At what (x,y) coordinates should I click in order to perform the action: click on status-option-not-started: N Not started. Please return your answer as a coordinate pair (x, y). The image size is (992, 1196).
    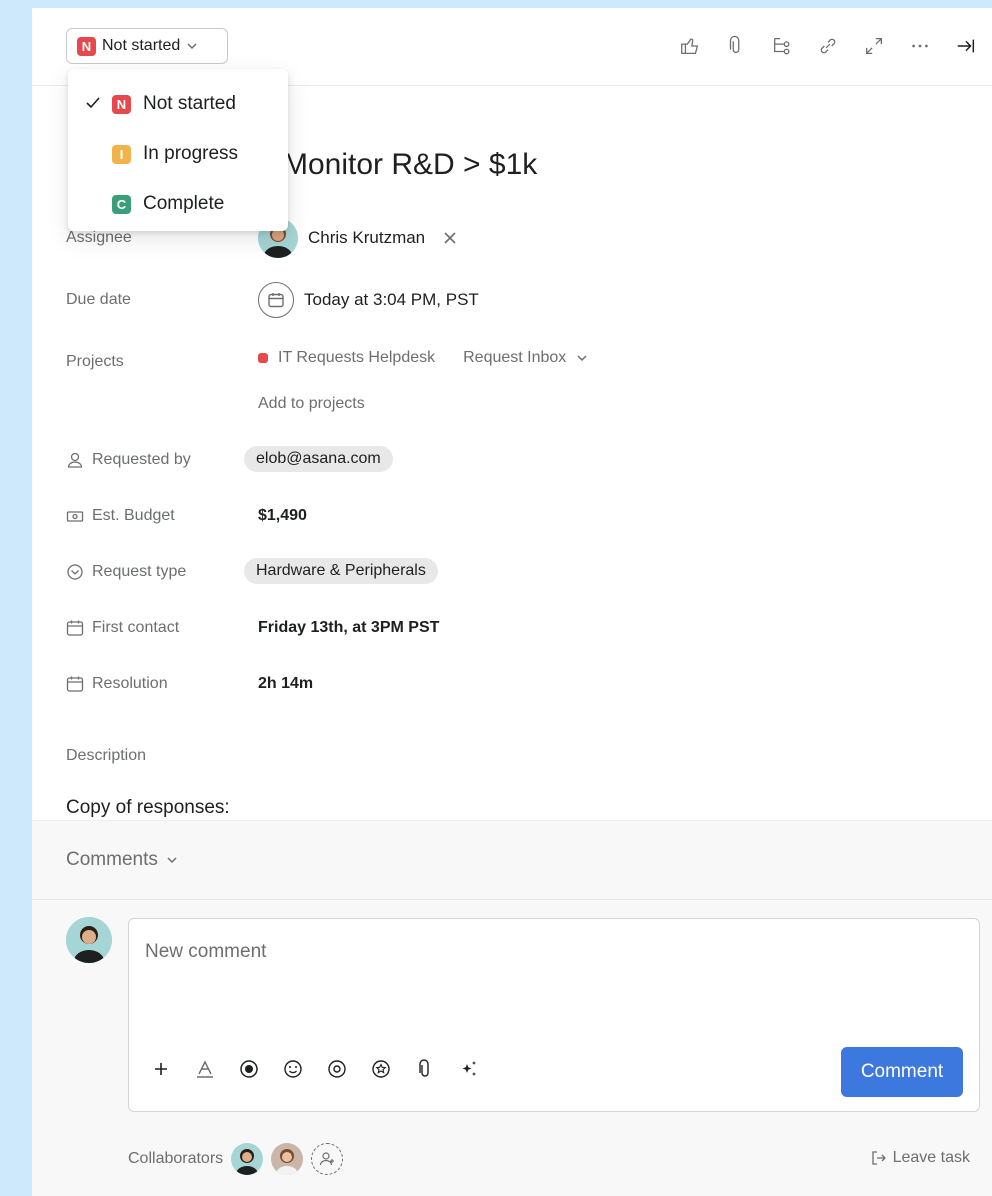
    Looking at the image, I should click on (178, 104).